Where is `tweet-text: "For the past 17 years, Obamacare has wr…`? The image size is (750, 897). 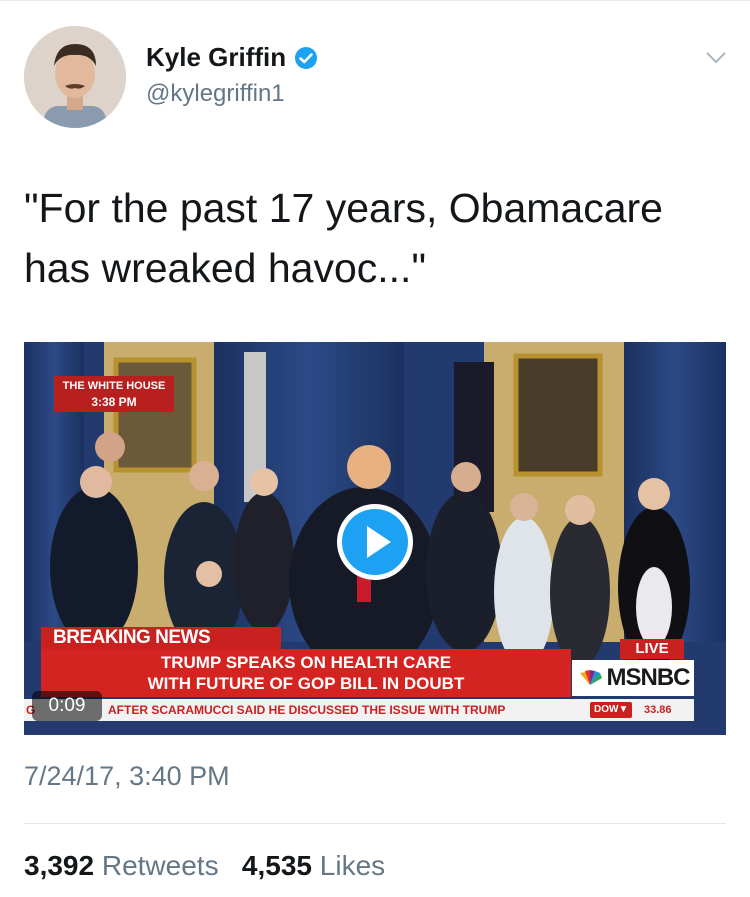
tweet-text: "For the past 17 years, Obamacare has wr… is located at coordinates (374, 238).